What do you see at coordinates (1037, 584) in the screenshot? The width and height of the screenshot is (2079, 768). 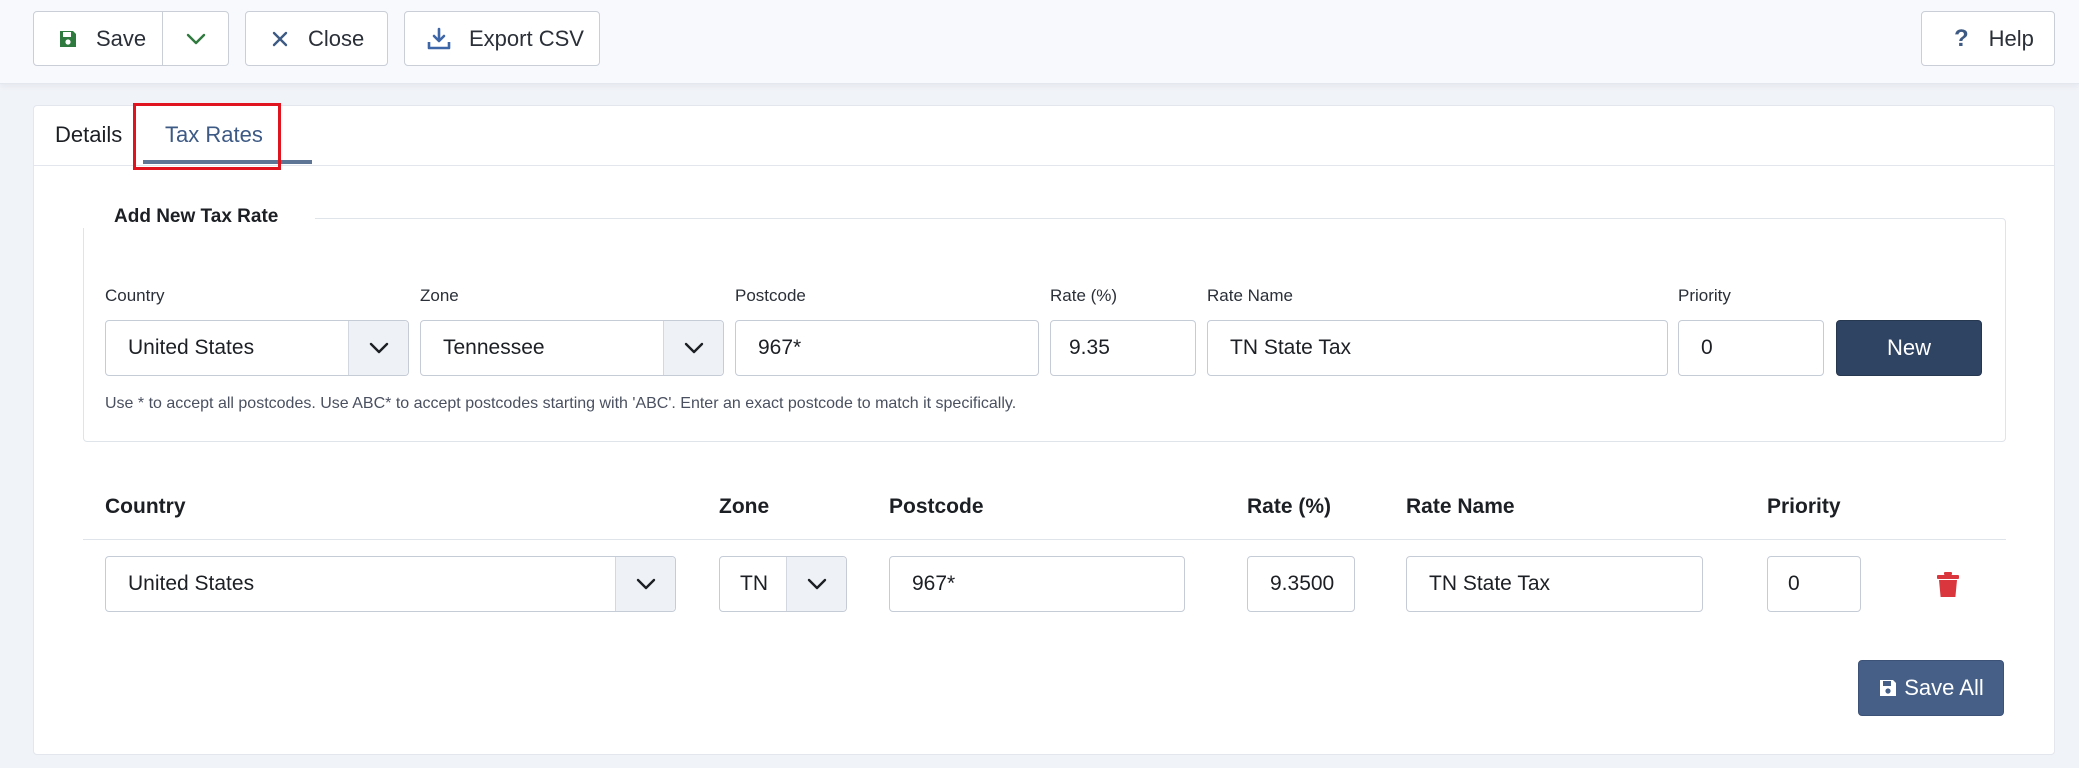 I see `row-postcode-input: 967*` at bounding box center [1037, 584].